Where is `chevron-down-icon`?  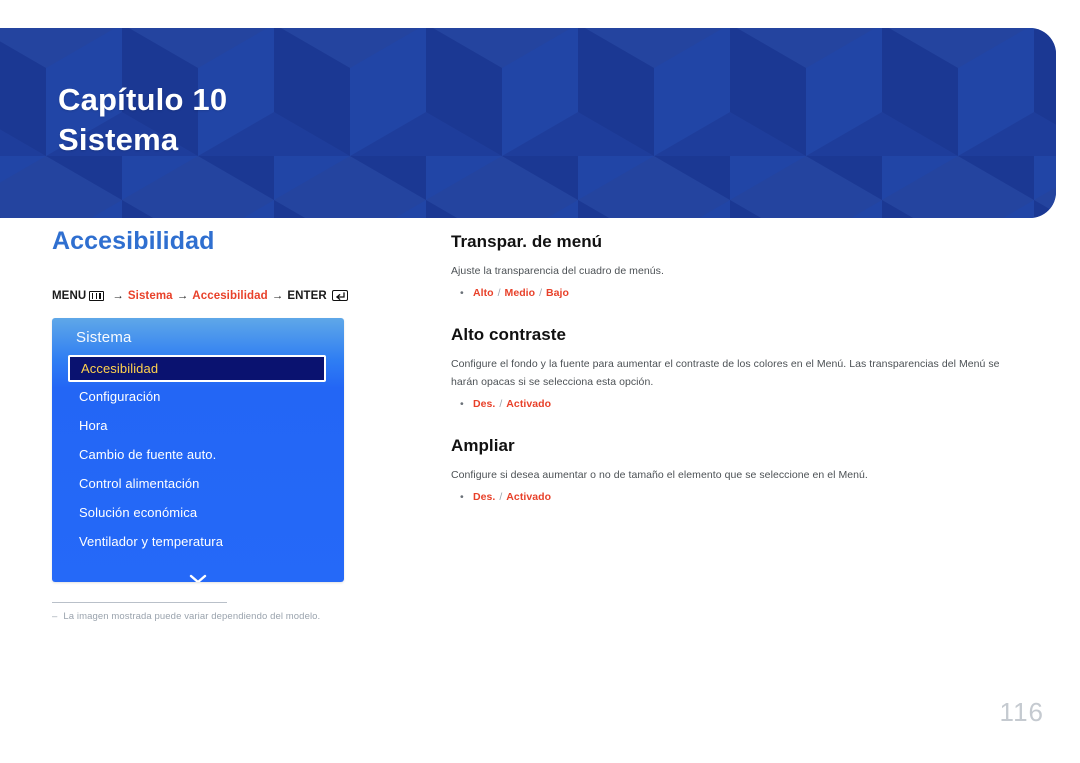 chevron-down-icon is located at coordinates (198, 578).